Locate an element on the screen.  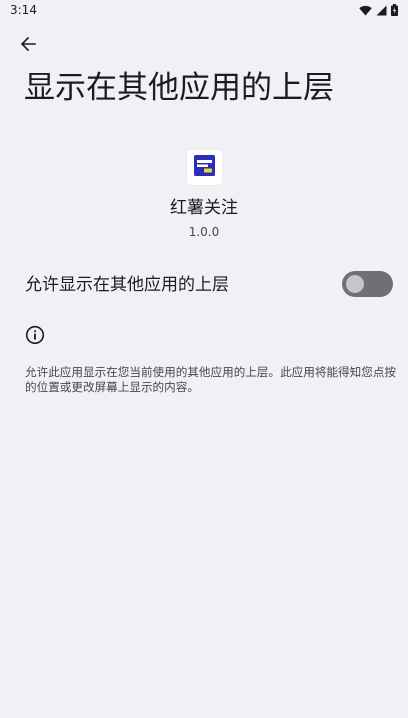
info-icon is located at coordinates (35, 335).